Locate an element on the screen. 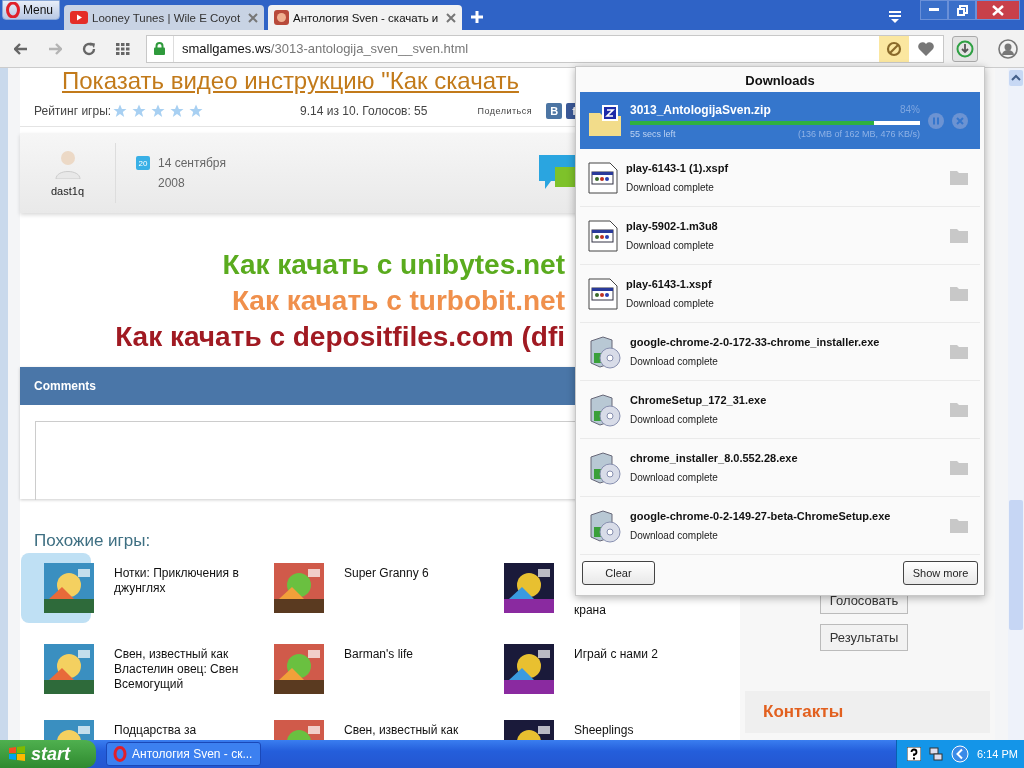 This screenshot has height=768, width=1024. close-button is located at coordinates (998, 10).